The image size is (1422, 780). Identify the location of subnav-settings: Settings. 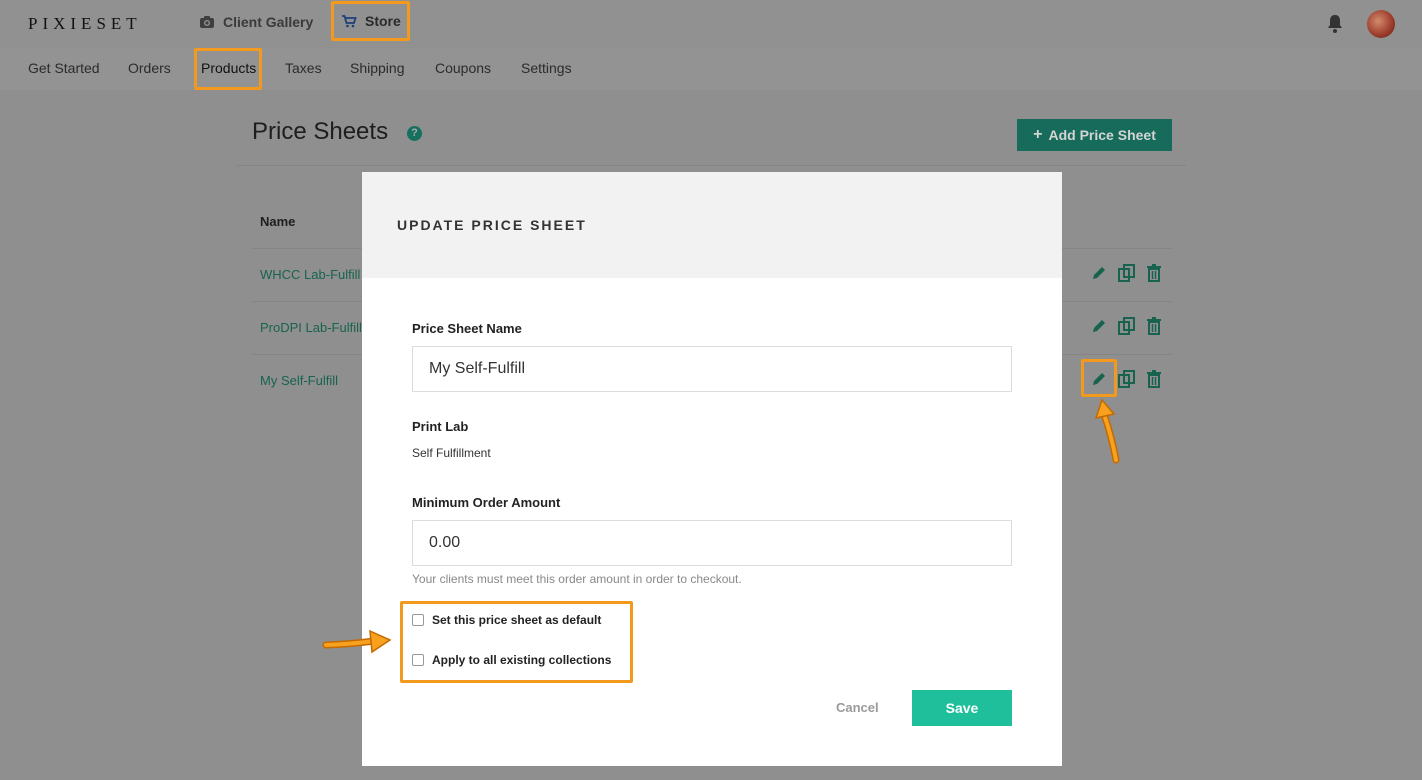
(546, 68).